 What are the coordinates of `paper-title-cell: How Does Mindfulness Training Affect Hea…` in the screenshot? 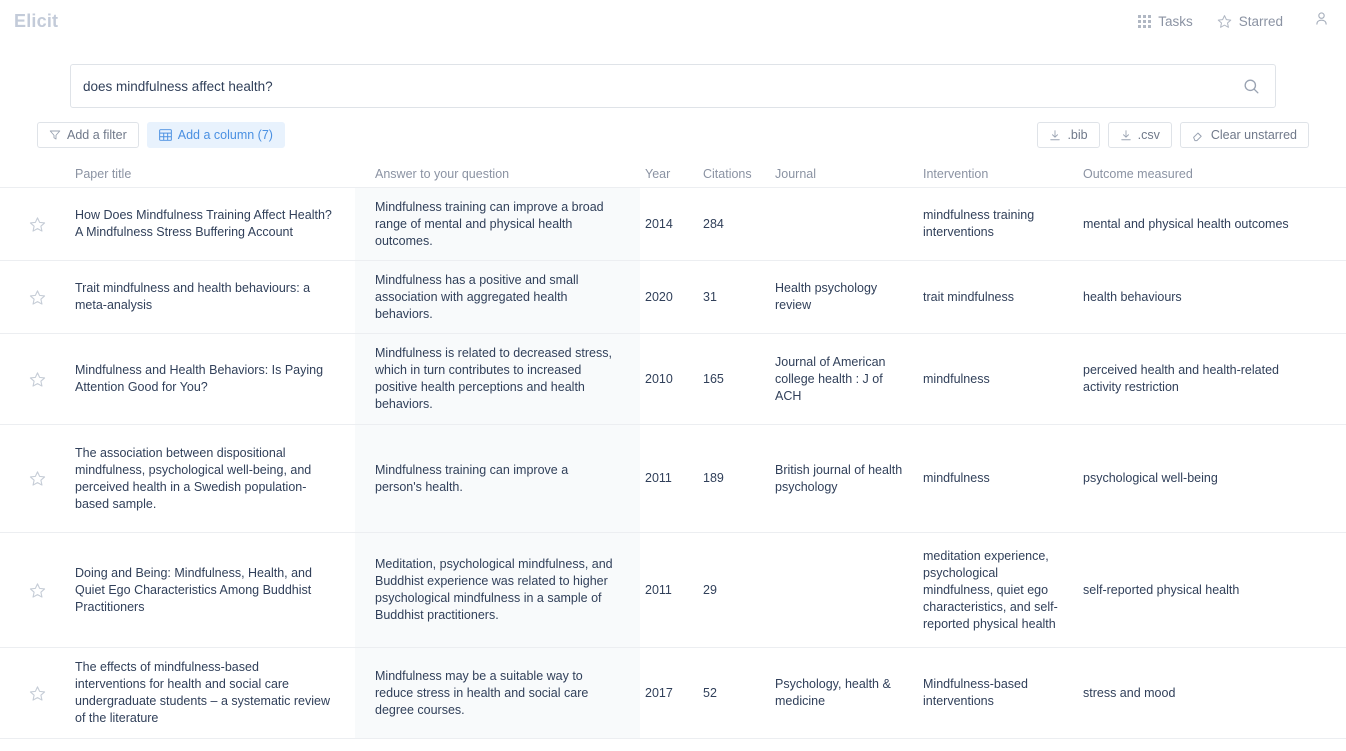 It's located at (215, 224).